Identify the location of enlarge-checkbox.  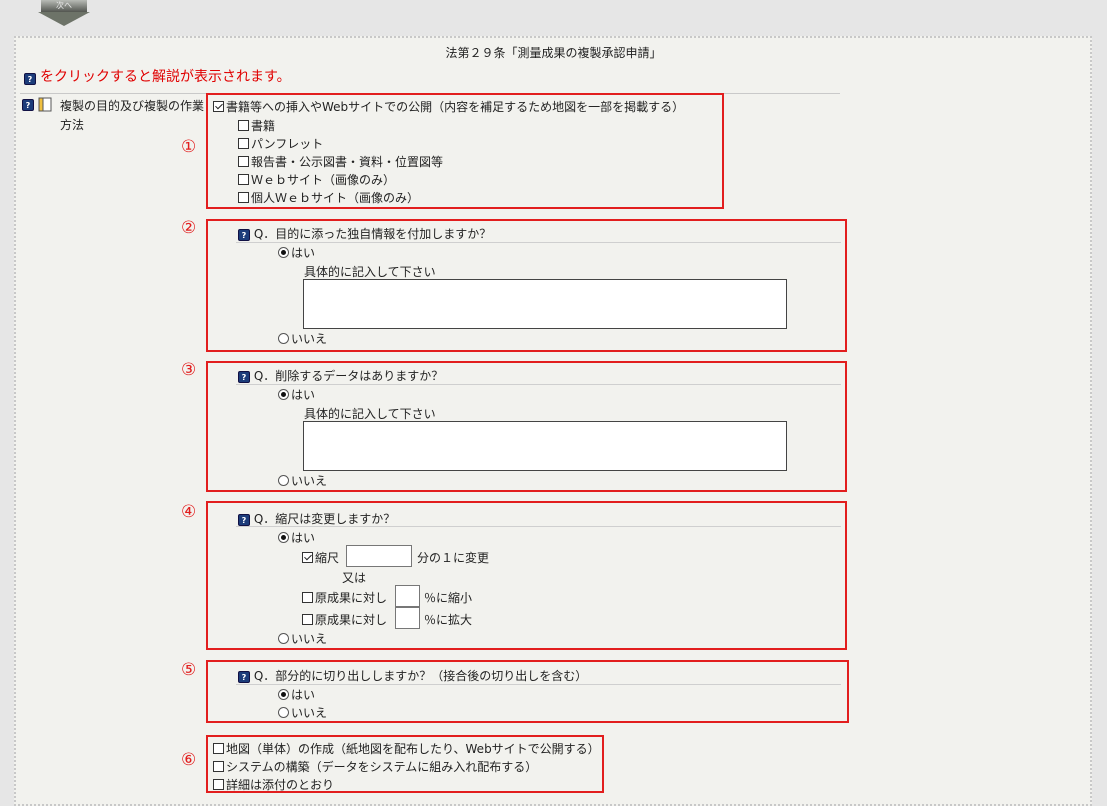
(307, 619).